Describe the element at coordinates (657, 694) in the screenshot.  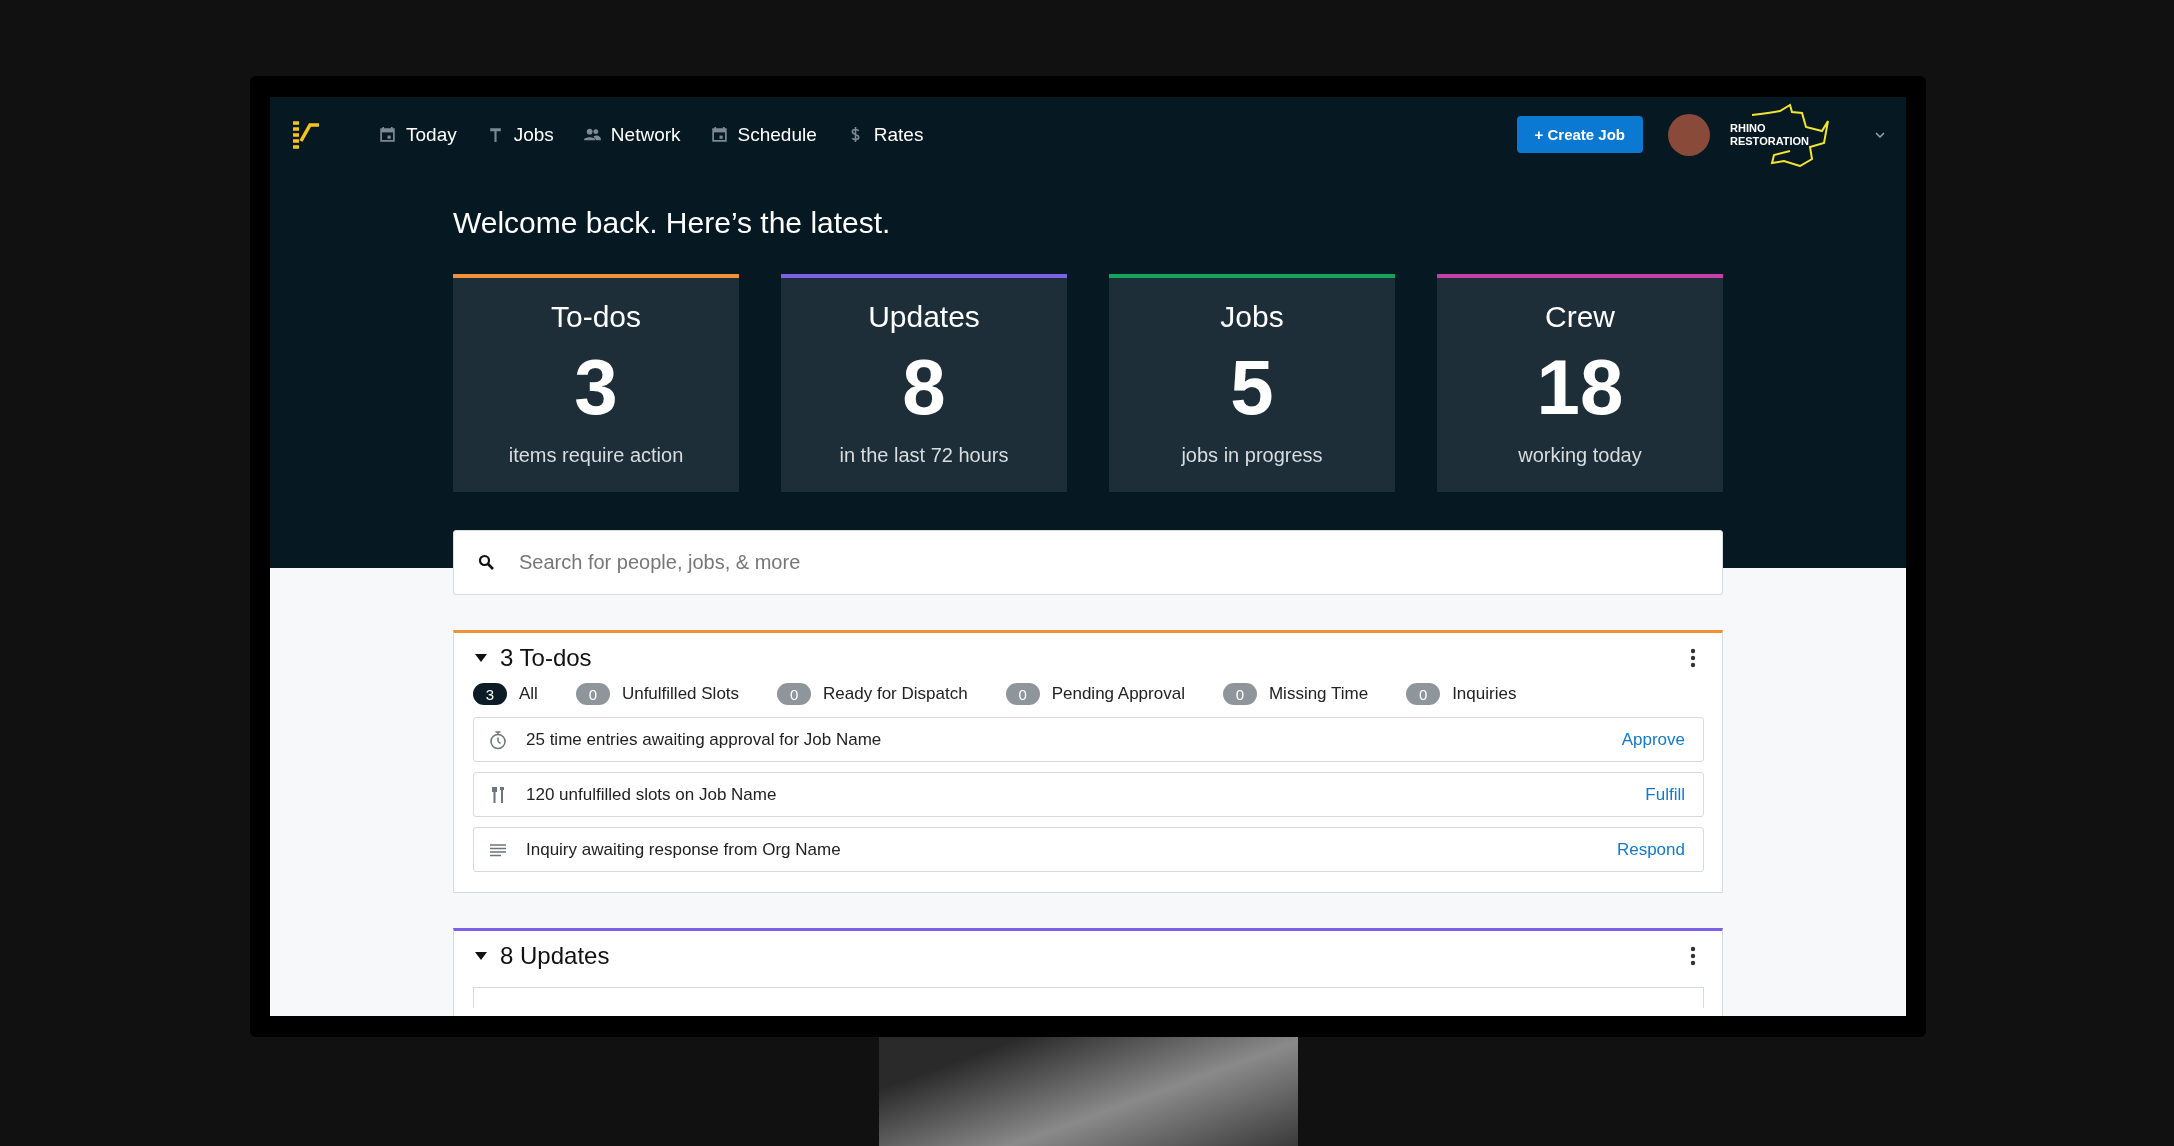
I see `filter-tab: 0 Unfulfilled Slots` at that location.